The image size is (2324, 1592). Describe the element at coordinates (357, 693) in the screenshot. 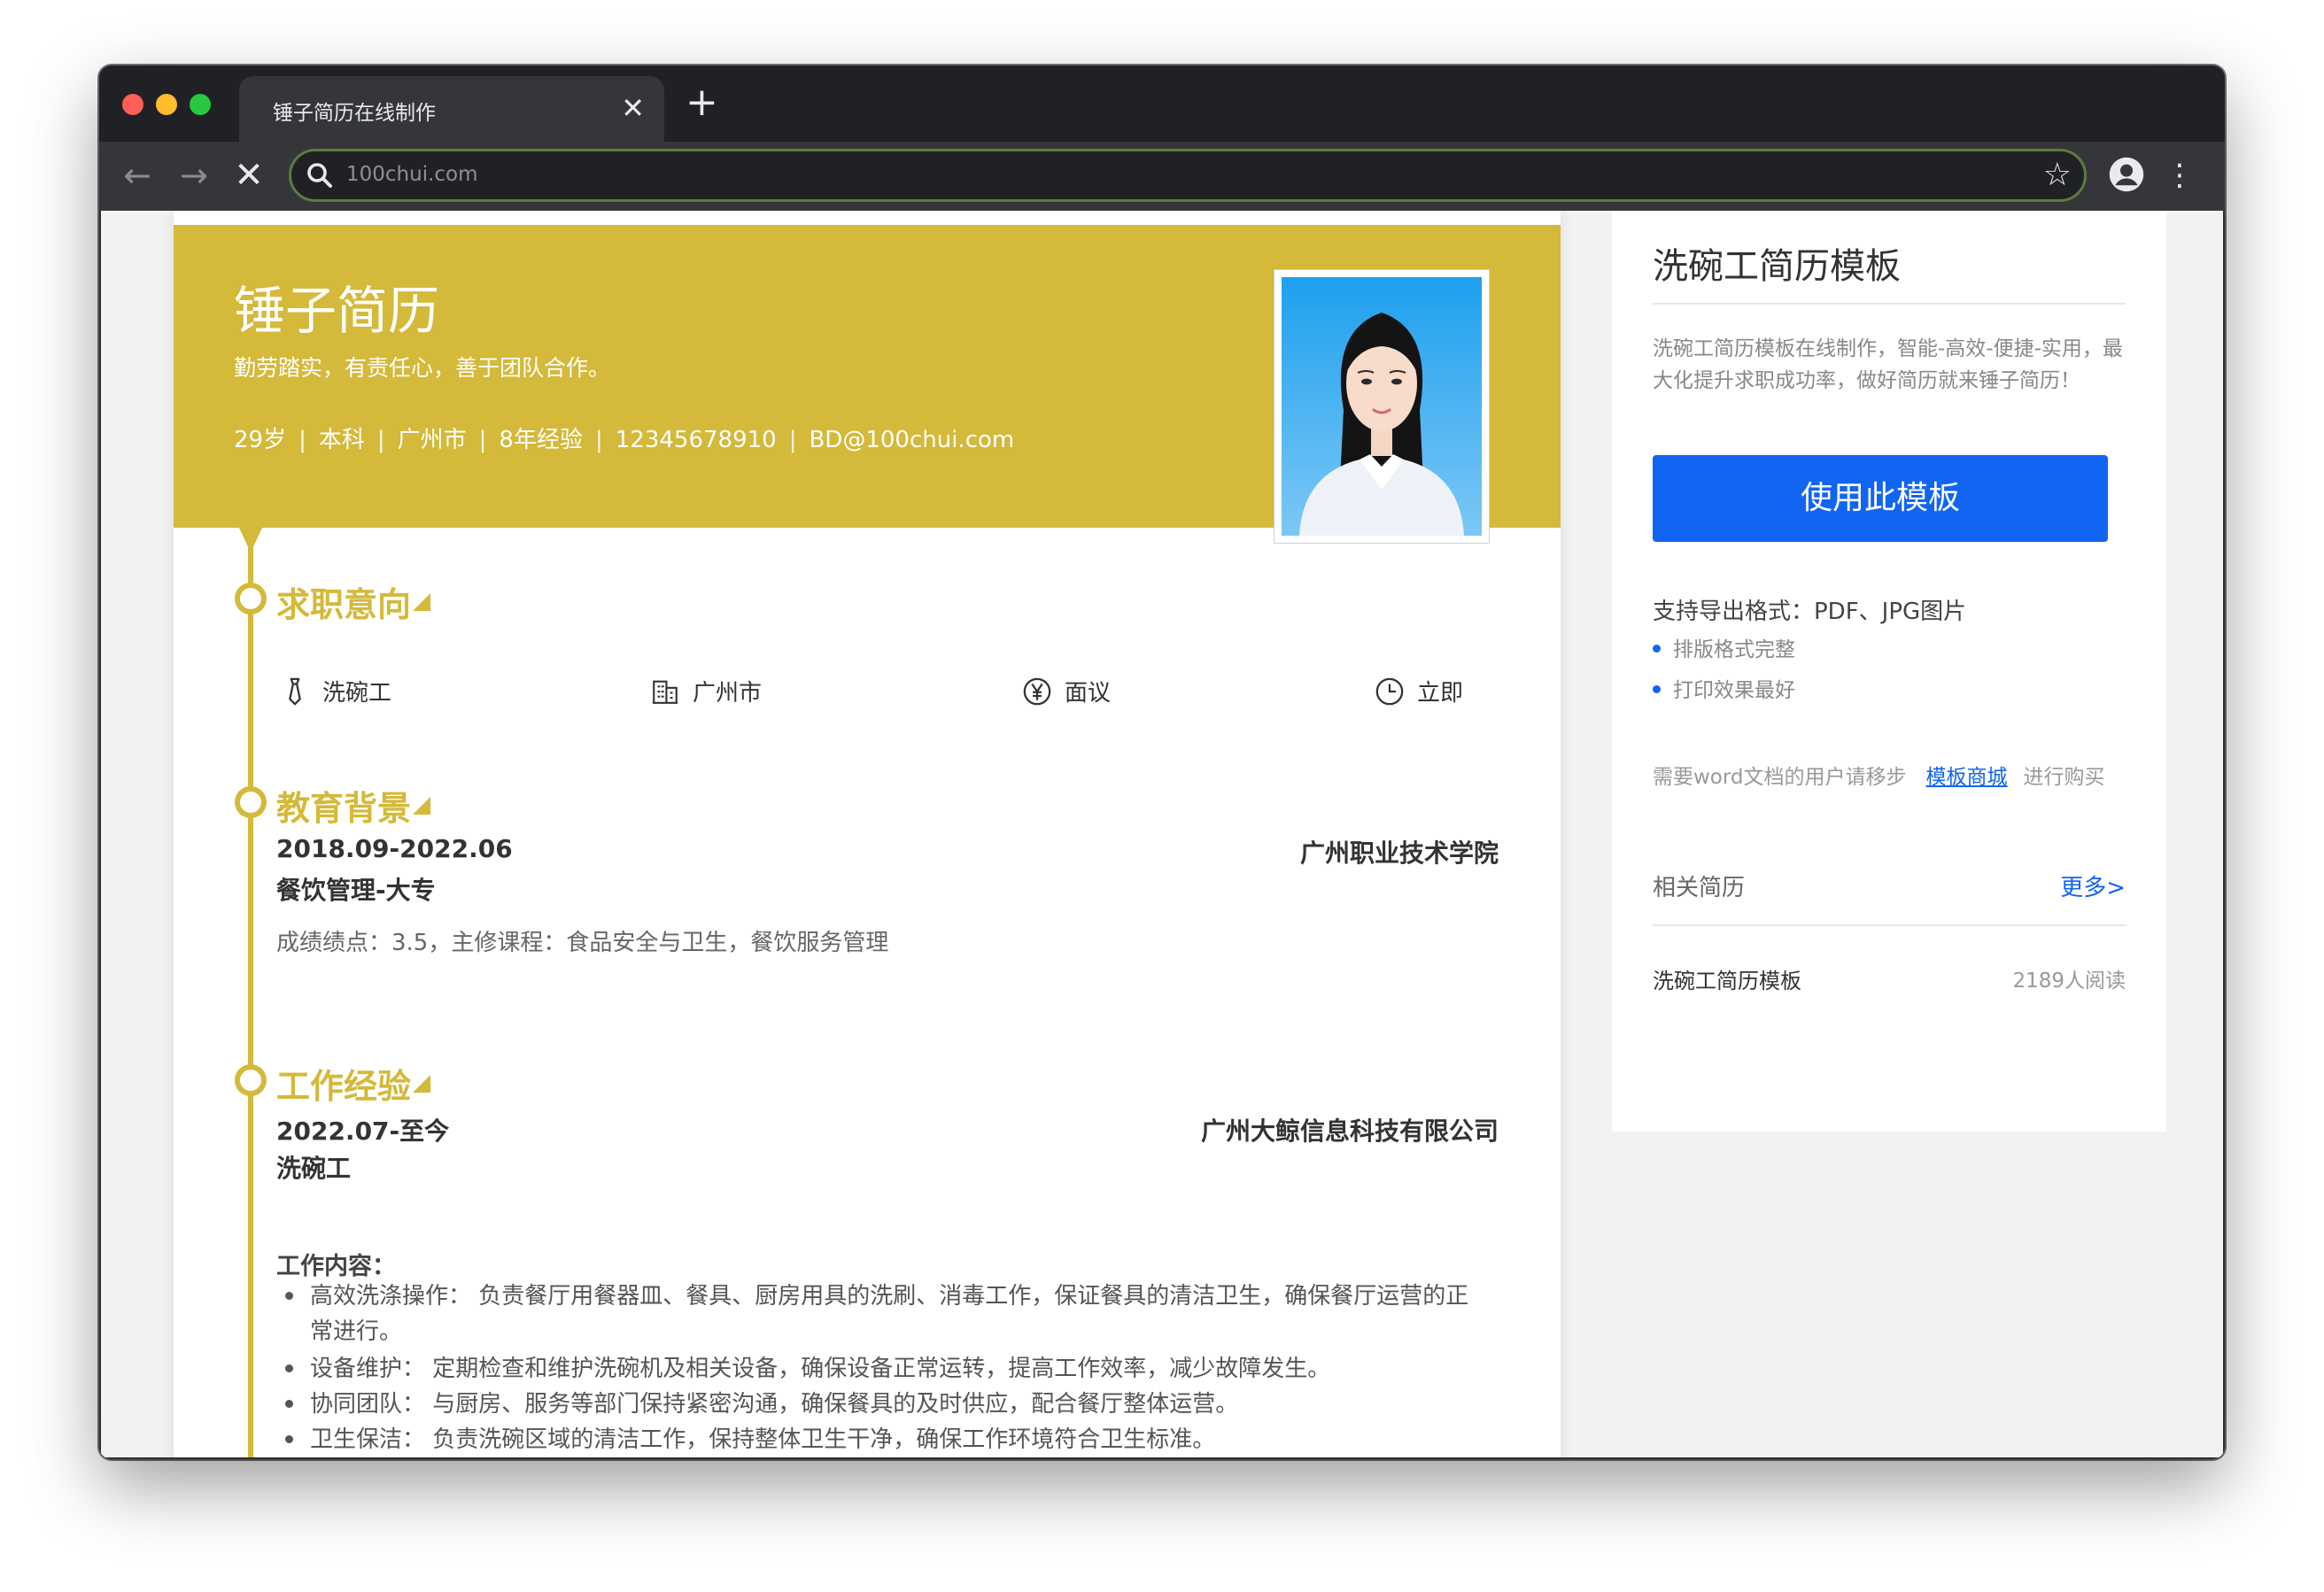

I see `intent-position-text: 洗碗工` at that location.